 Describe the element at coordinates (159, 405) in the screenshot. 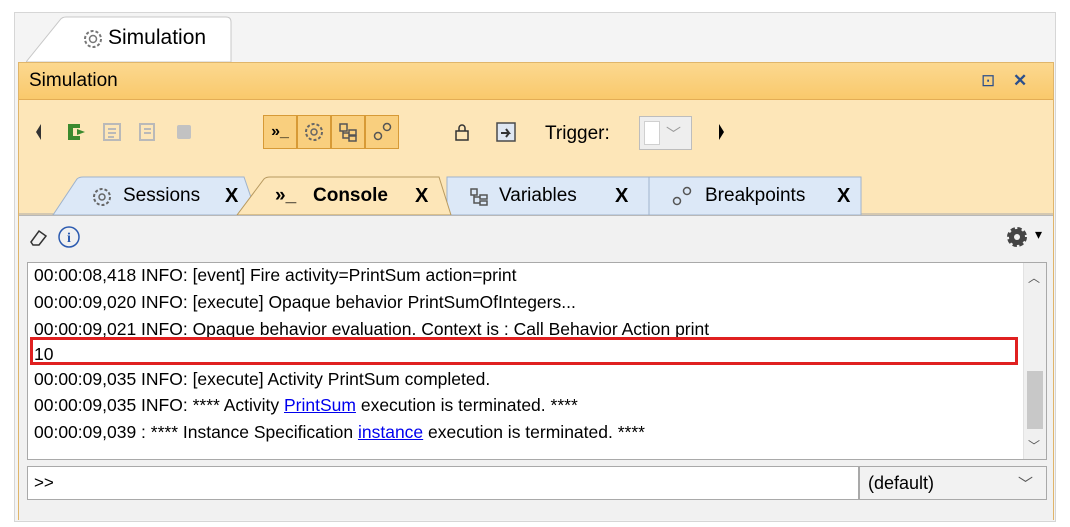

I see `log-text: 00:00:09,035 INFO: **** Activity` at that location.